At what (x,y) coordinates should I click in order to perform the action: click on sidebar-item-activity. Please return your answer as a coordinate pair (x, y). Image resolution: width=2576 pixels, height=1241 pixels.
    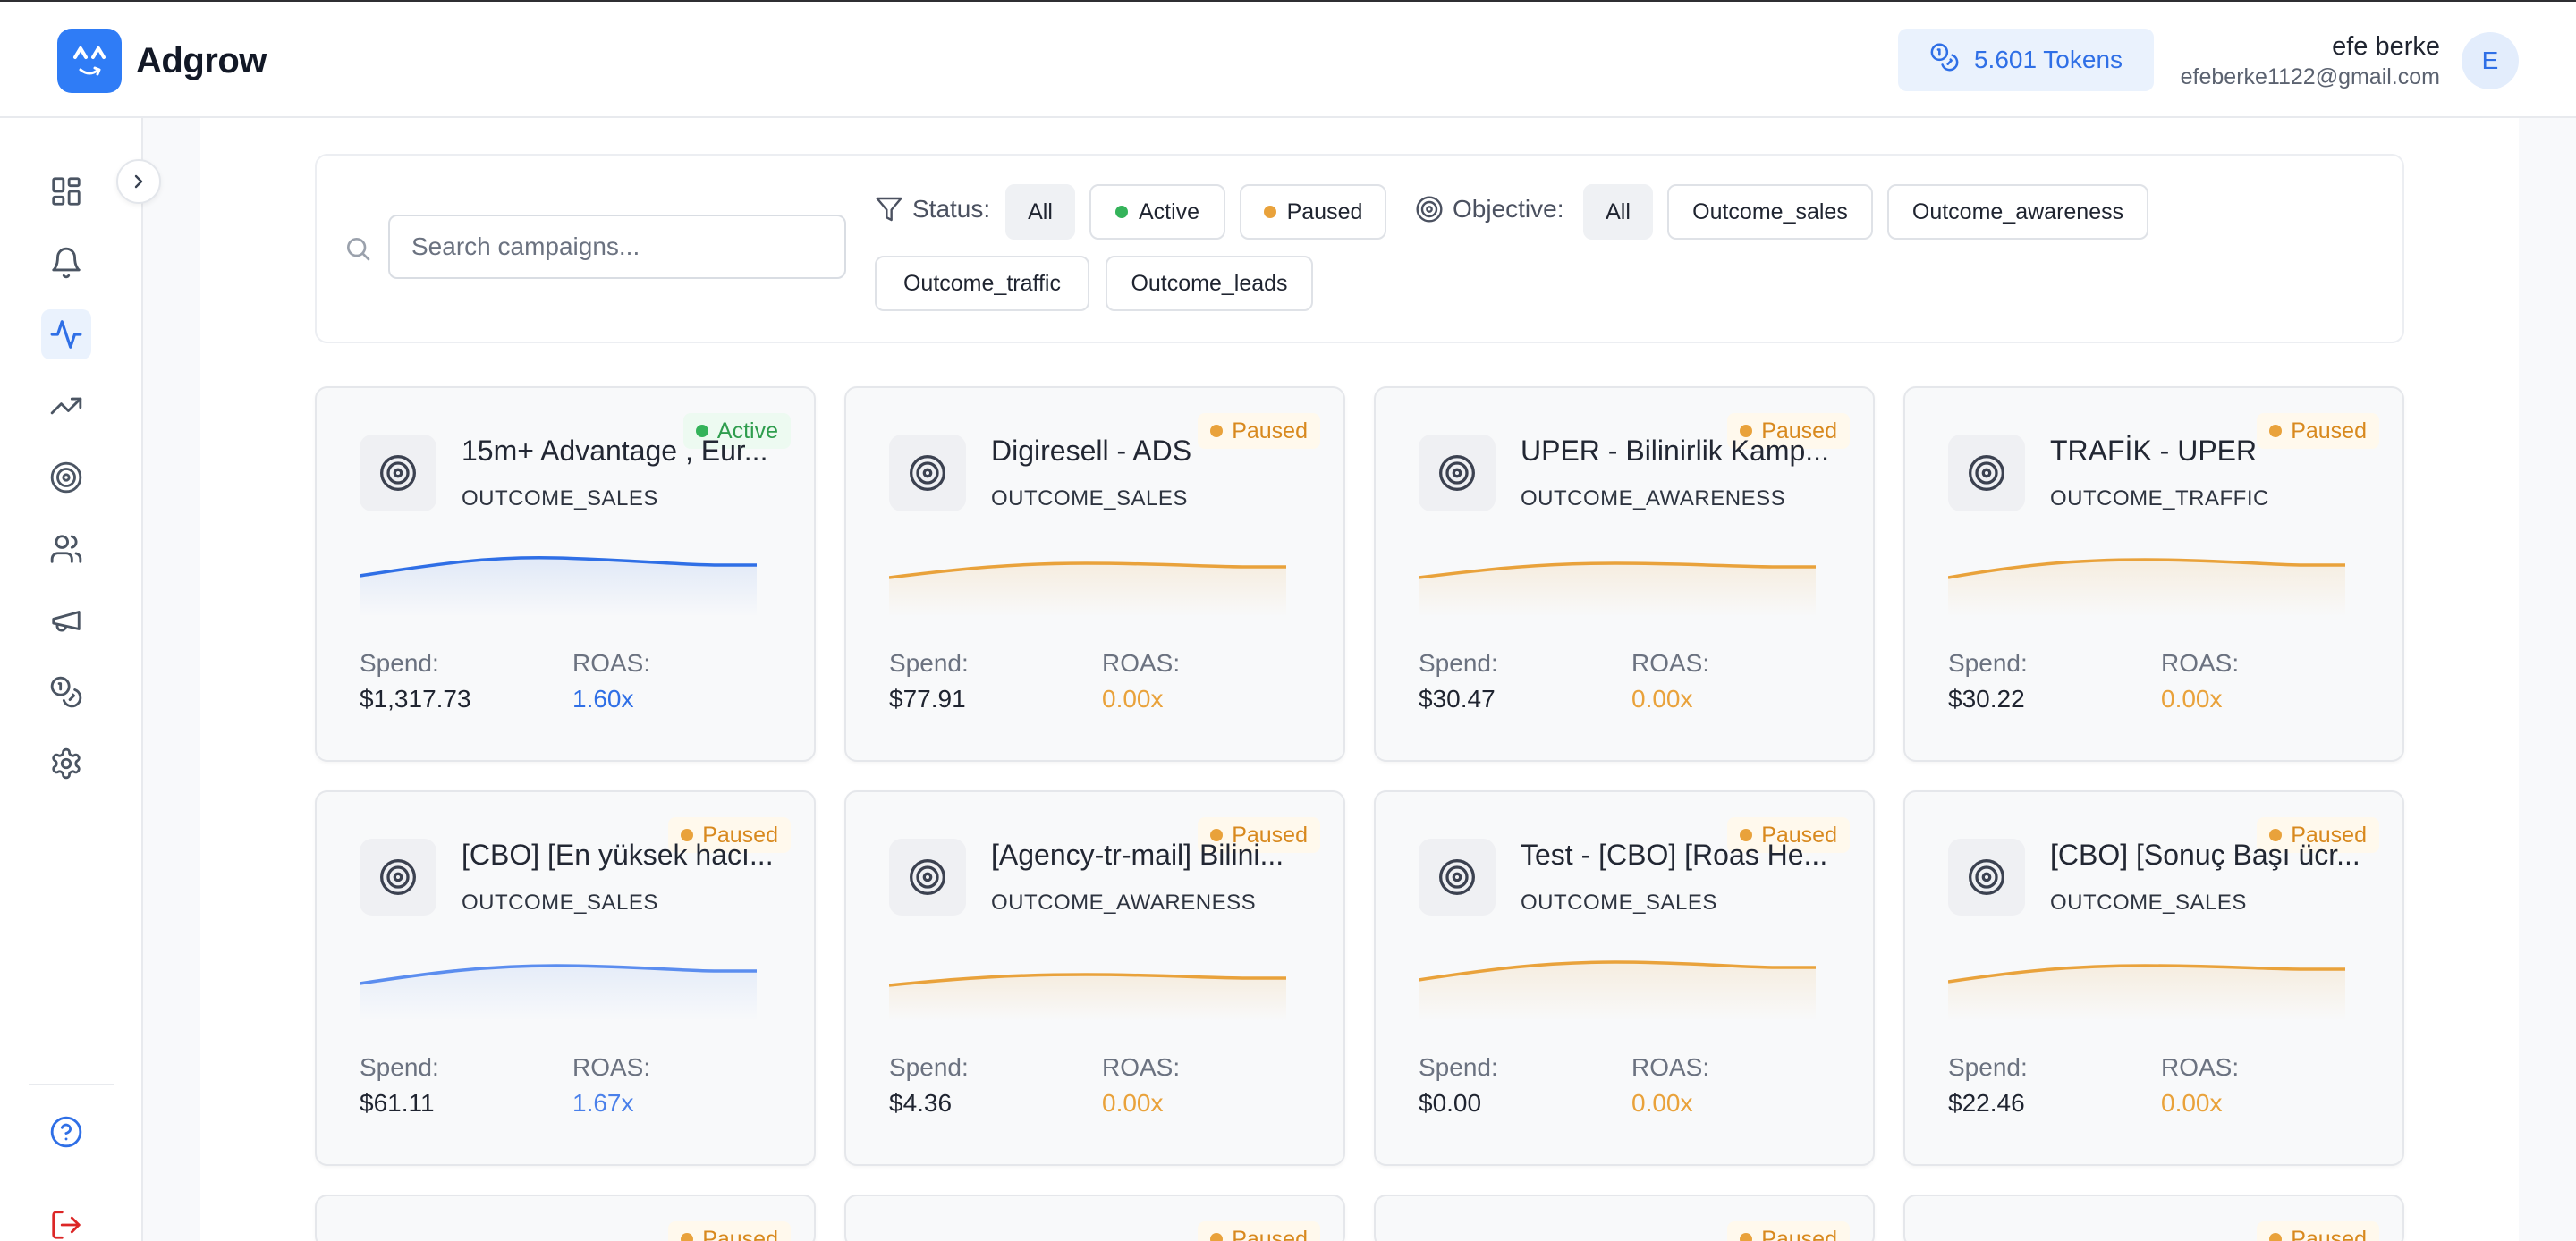
    Looking at the image, I should click on (66, 334).